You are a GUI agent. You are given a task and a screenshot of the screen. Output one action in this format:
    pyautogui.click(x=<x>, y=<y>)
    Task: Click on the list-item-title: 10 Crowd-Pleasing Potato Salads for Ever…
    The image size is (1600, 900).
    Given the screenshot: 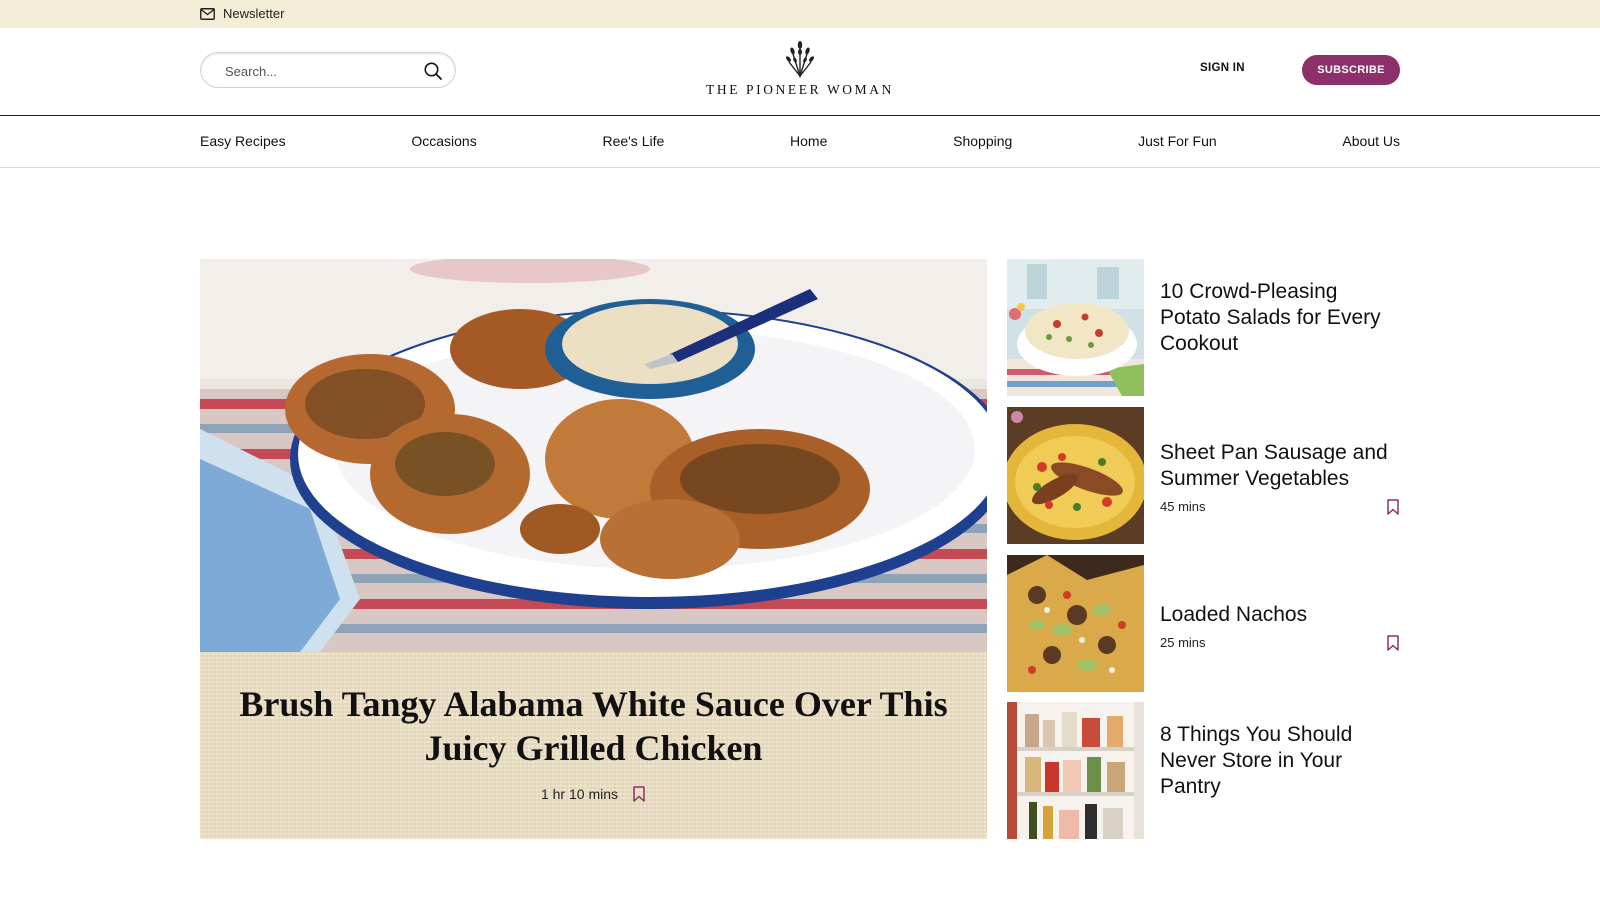 What is the action you would take?
    pyautogui.click(x=1280, y=318)
    